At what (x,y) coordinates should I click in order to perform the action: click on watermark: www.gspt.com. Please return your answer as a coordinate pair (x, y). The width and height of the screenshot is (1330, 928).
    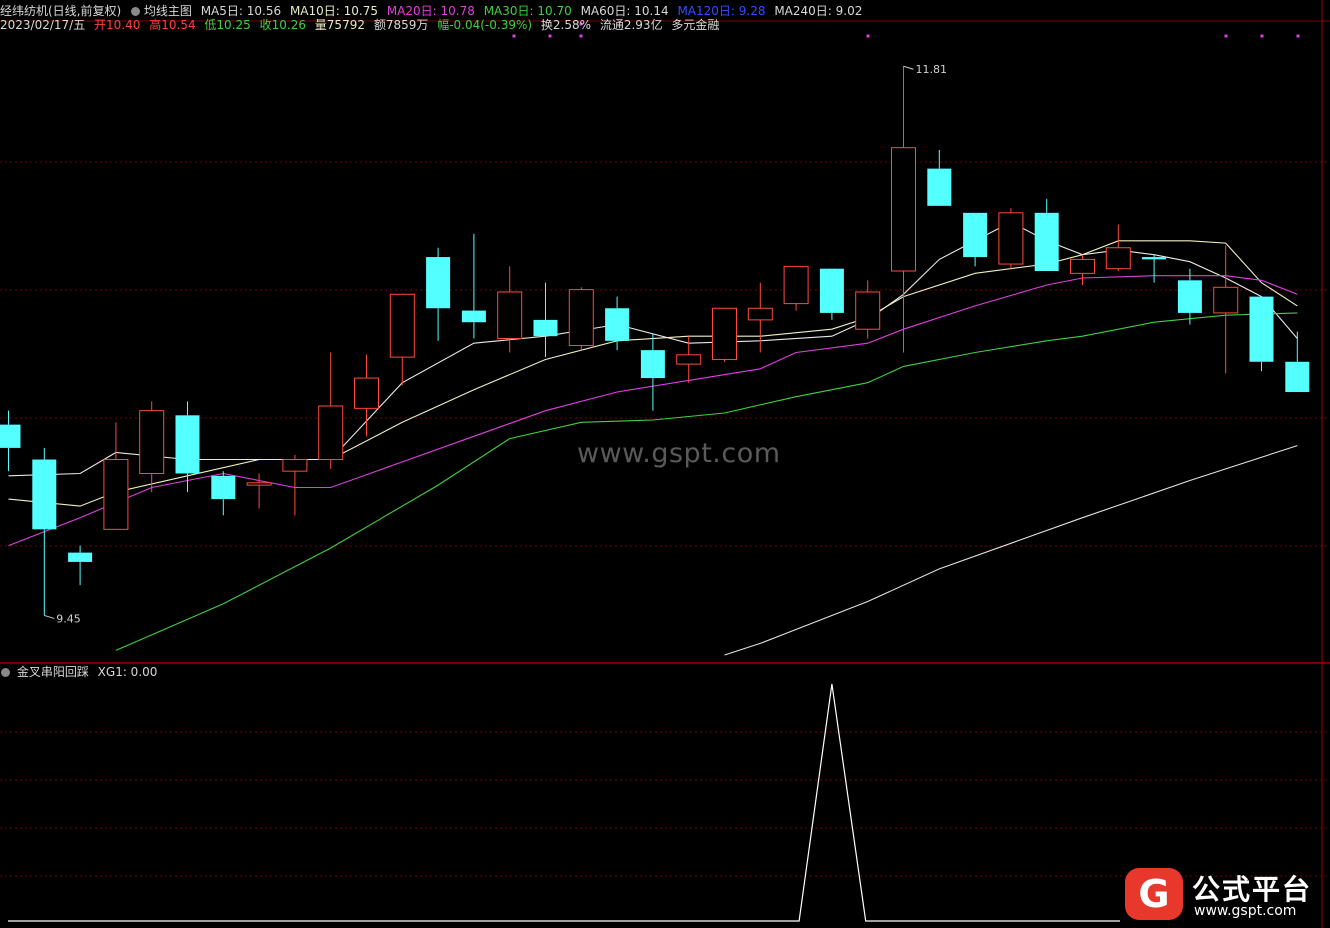
    Looking at the image, I should click on (679, 453).